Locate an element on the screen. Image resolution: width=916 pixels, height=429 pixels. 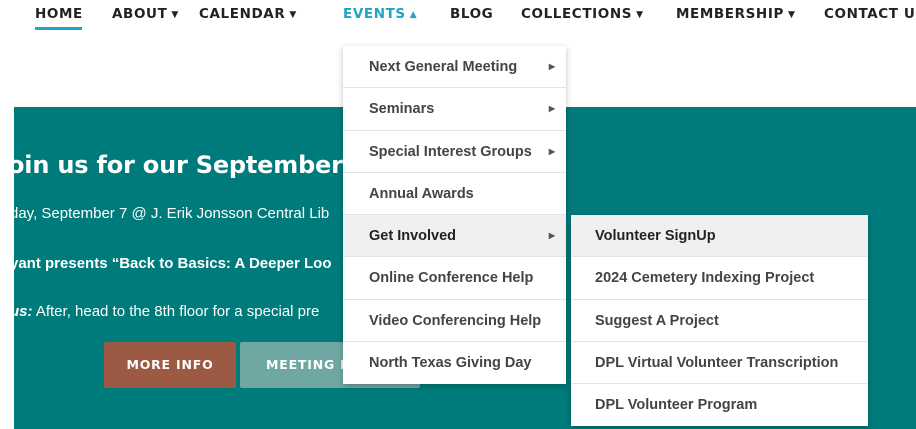
nav-contact-label: CONTACT U is located at coordinates (870, 14).